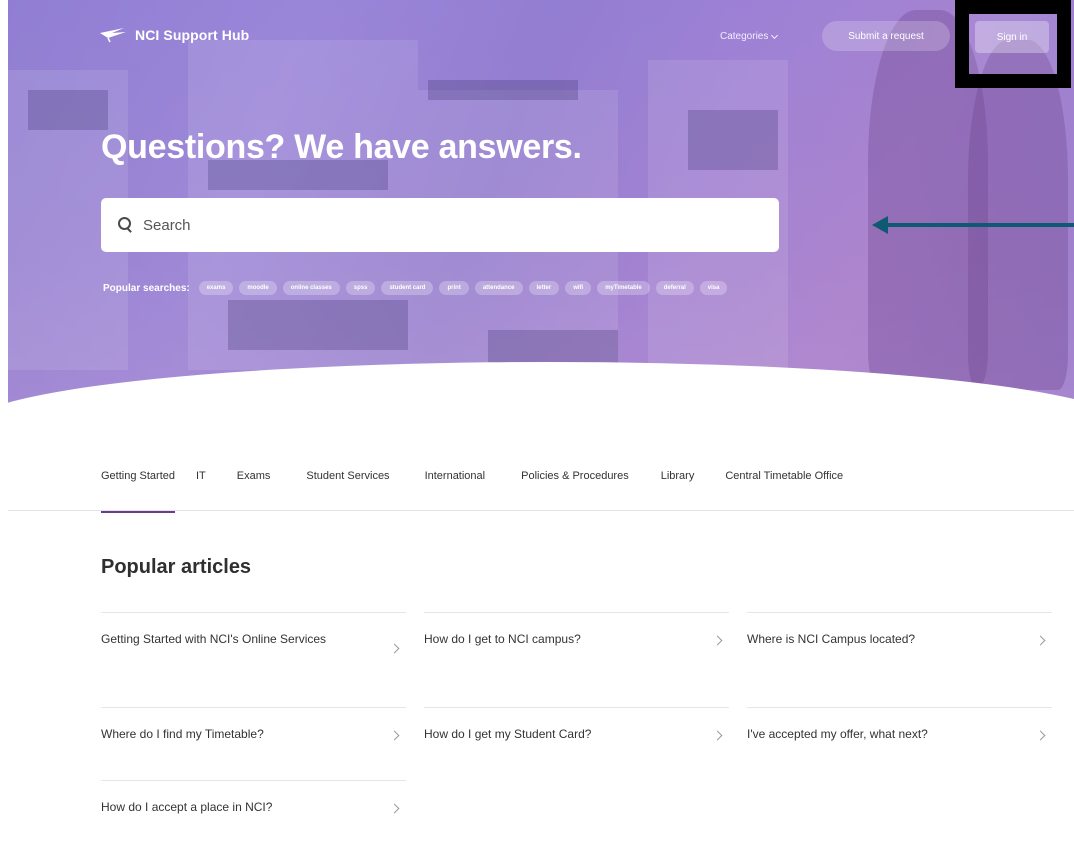 The image size is (1074, 847). I want to click on brand-name: NCI Support Hub, so click(192, 35).